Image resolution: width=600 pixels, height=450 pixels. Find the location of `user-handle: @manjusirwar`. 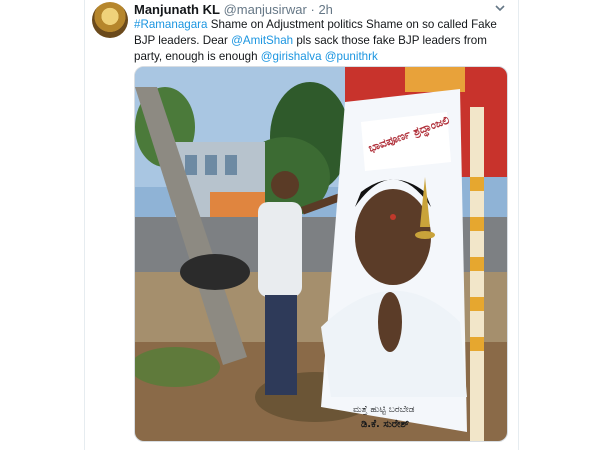

user-handle: @manjusirwar is located at coordinates (265, 9).